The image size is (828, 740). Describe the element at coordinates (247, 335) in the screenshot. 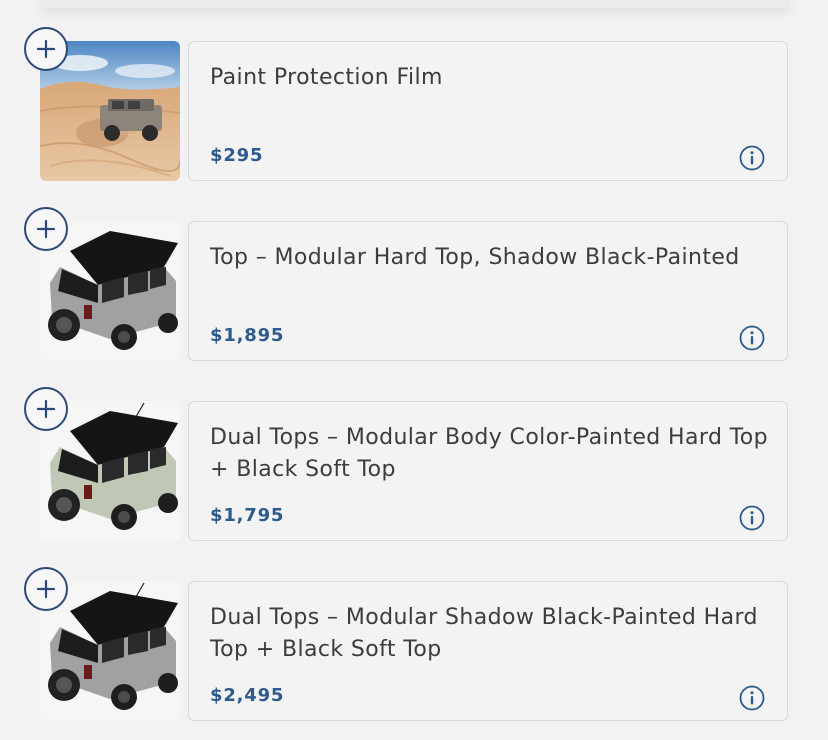

I see `accessory-price: $1,895` at that location.